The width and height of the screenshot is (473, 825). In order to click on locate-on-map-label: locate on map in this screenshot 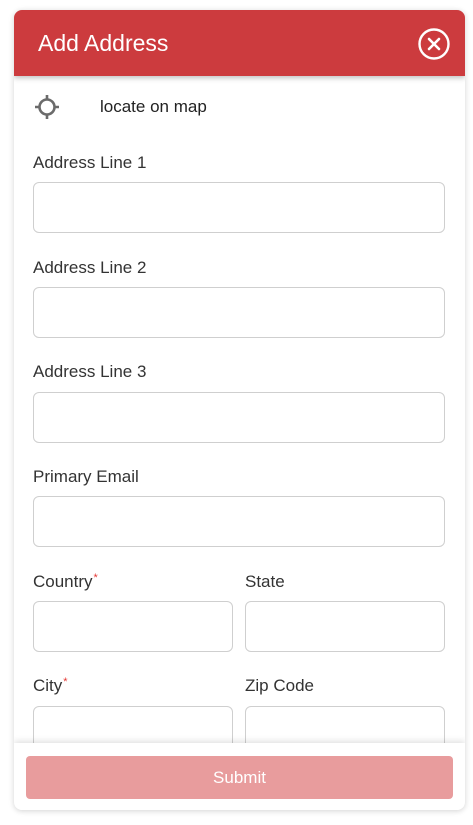, I will do `click(153, 106)`.